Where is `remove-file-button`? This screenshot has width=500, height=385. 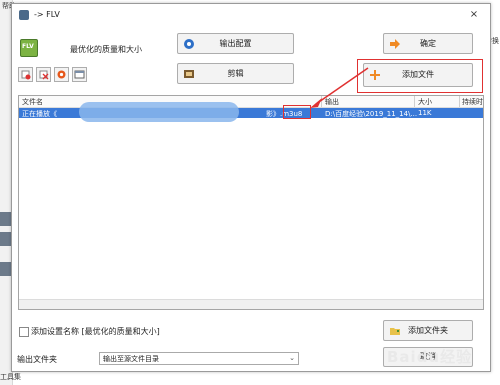 remove-file-button is located at coordinates (25, 74).